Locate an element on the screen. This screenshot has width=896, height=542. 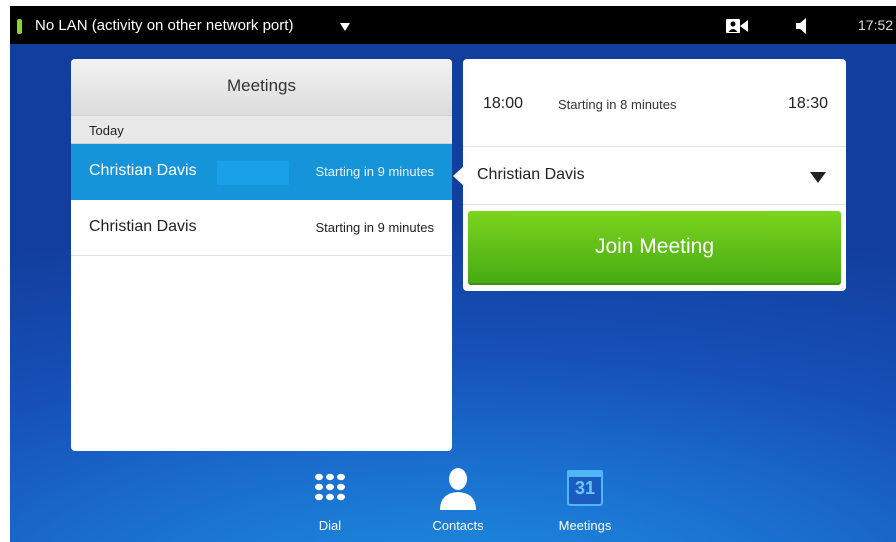
nav-contacts: Contacts is located at coordinates (458, 499).